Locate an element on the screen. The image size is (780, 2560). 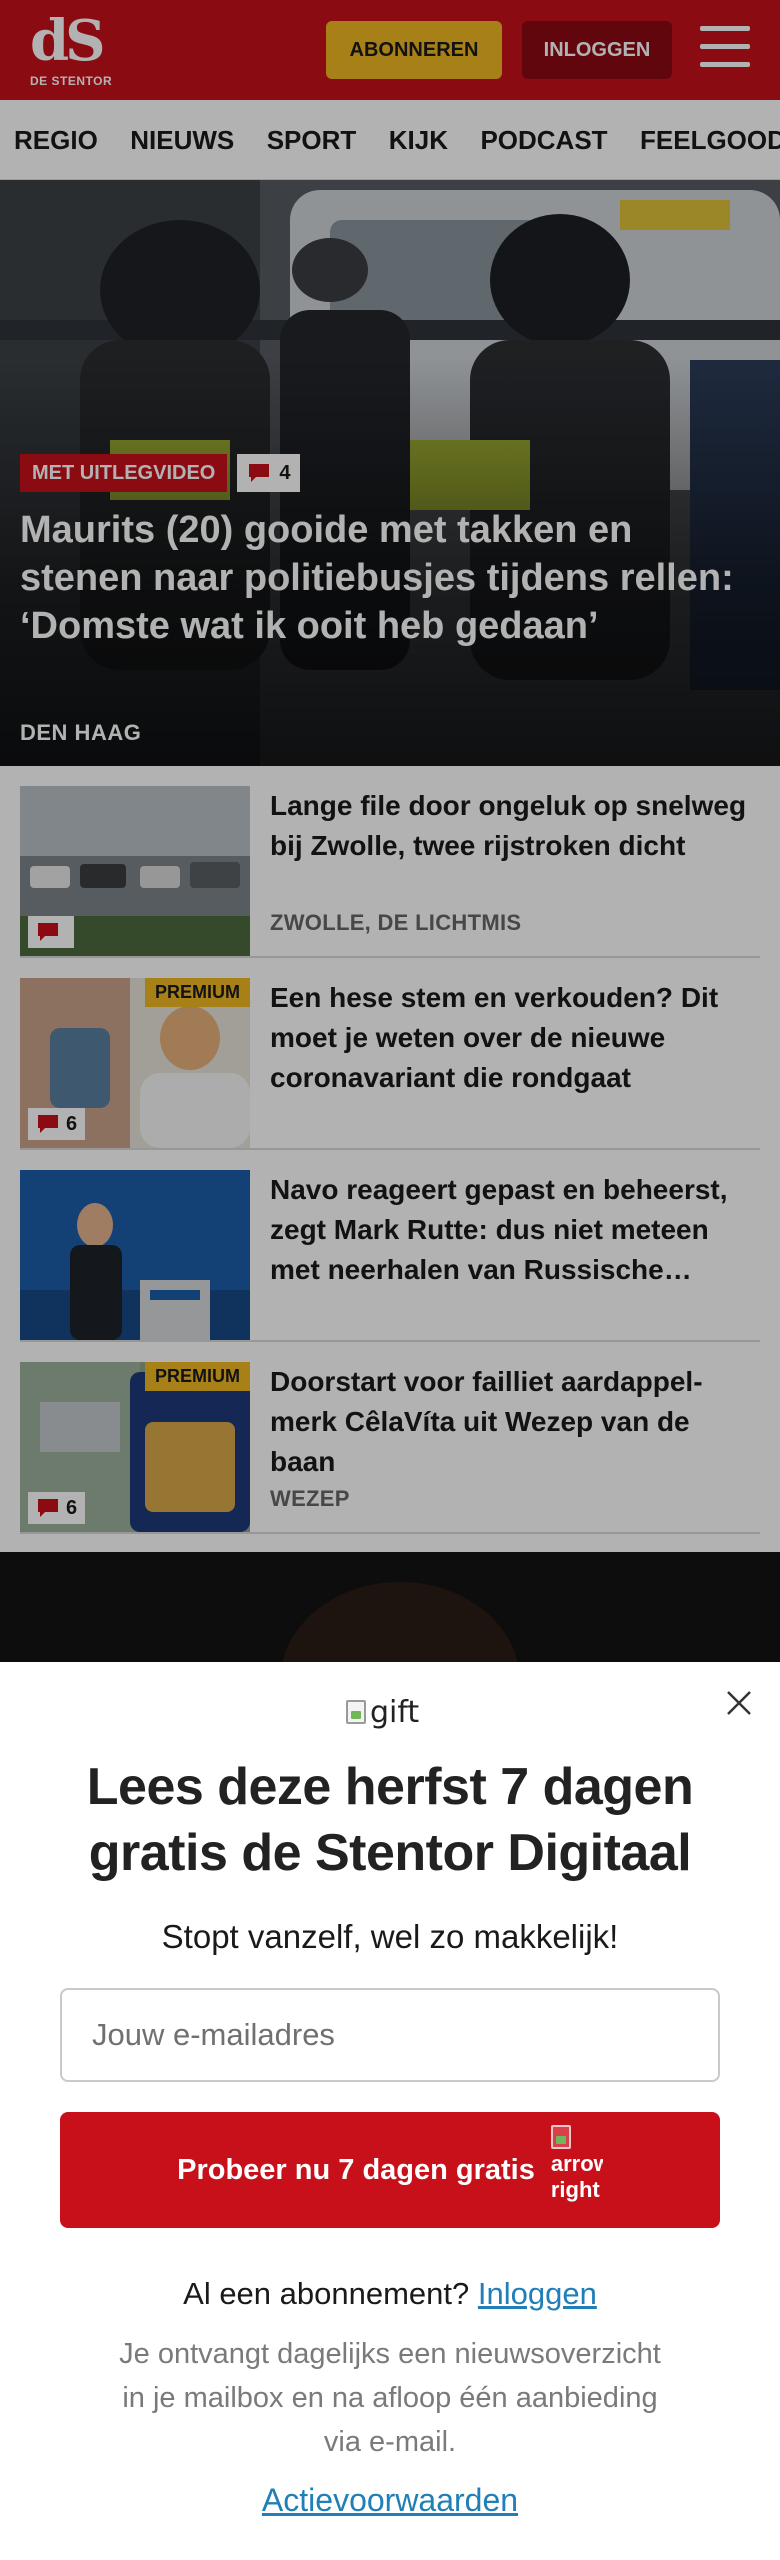
modal-login-link: Inloggen is located at coordinates (537, 2293).